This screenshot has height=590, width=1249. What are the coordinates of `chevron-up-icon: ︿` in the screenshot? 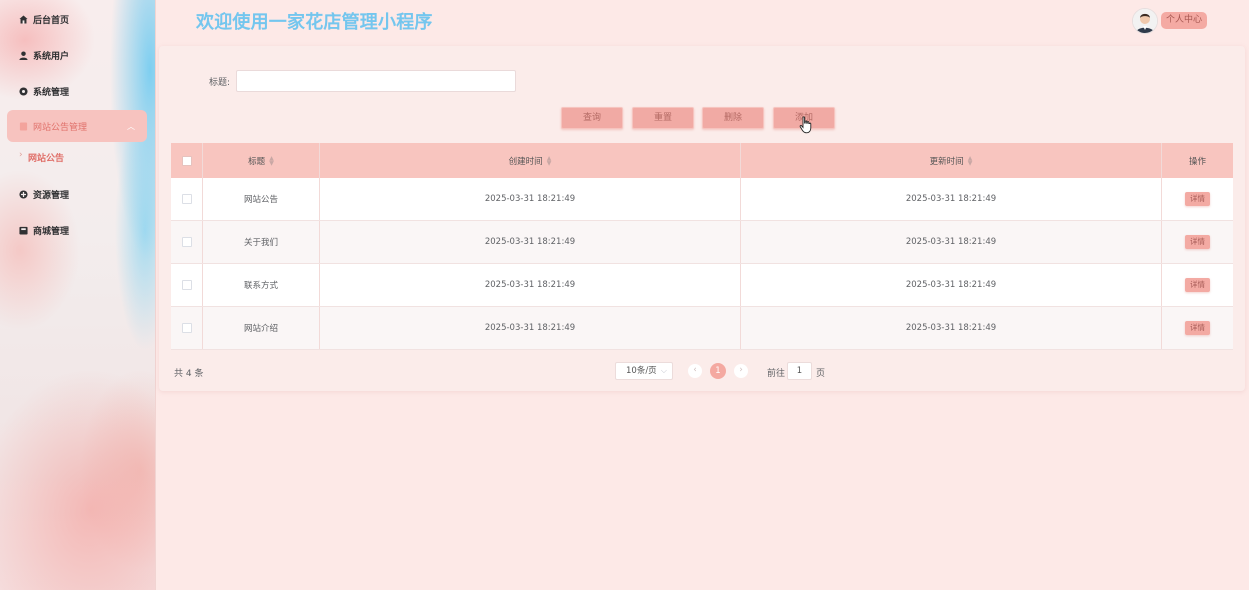 It's located at (131, 126).